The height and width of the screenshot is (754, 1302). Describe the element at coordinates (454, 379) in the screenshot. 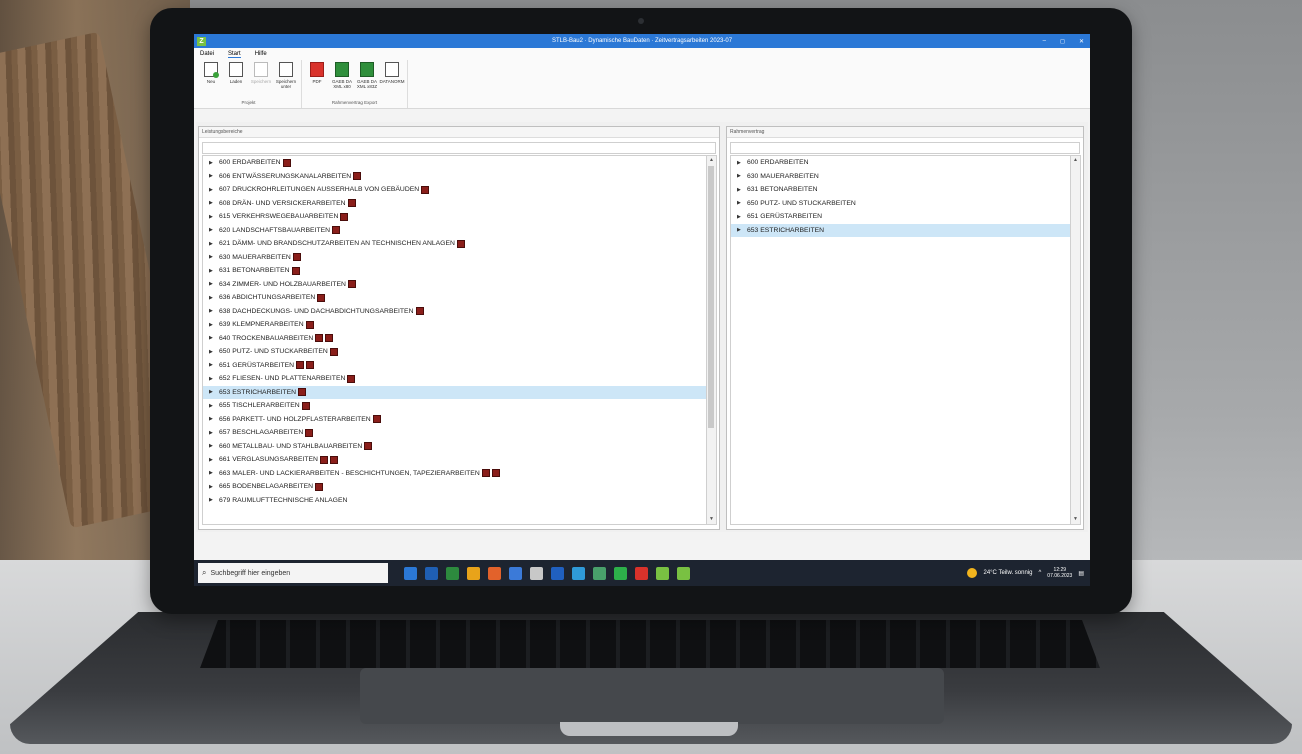

I see `list-item: ▶ 652 FLIESEN- UND PLATTENARBEITEN` at that location.